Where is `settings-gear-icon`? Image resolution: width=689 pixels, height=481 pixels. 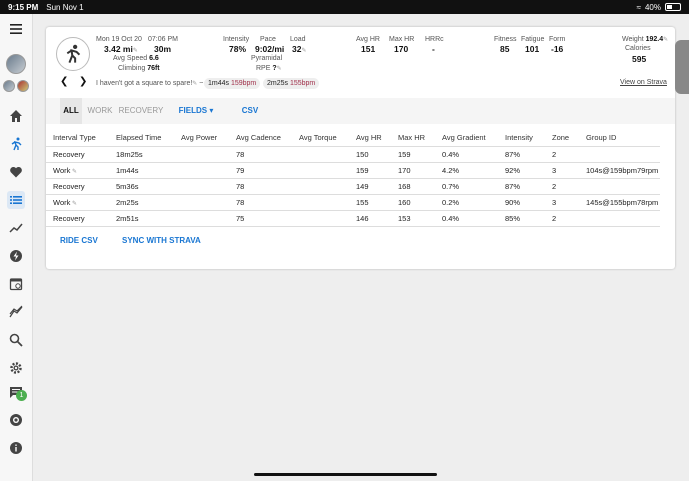
settings-gear-icon is located at coordinates (16, 368).